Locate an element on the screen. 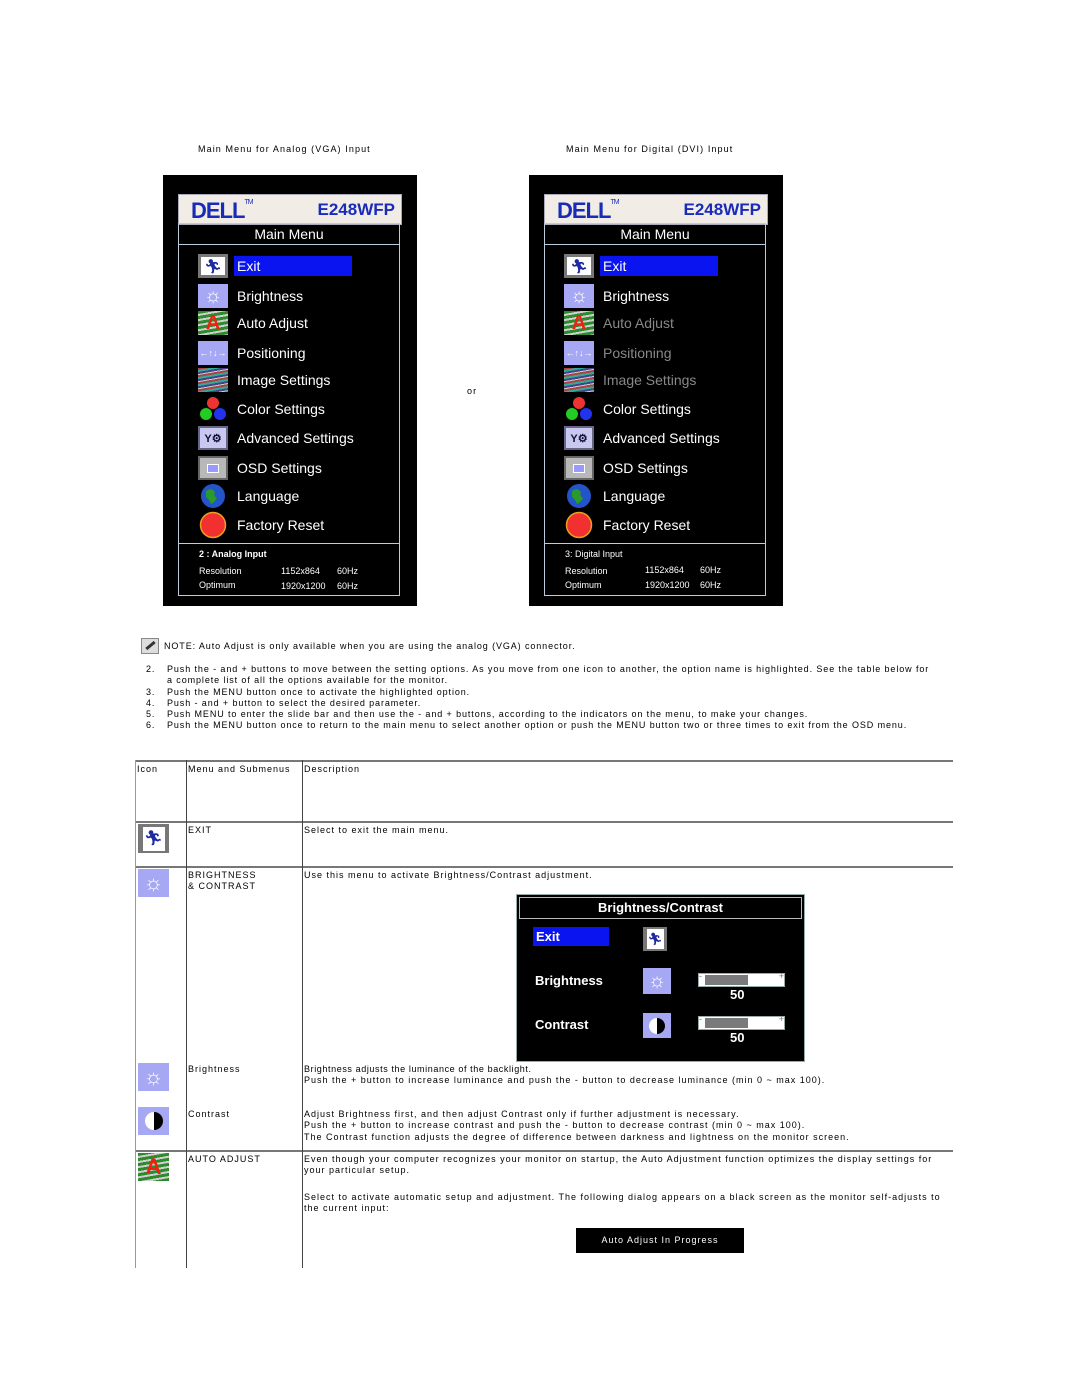 The height and width of the screenshot is (1397, 1080). resolution-label: Resolution is located at coordinates (220, 571).